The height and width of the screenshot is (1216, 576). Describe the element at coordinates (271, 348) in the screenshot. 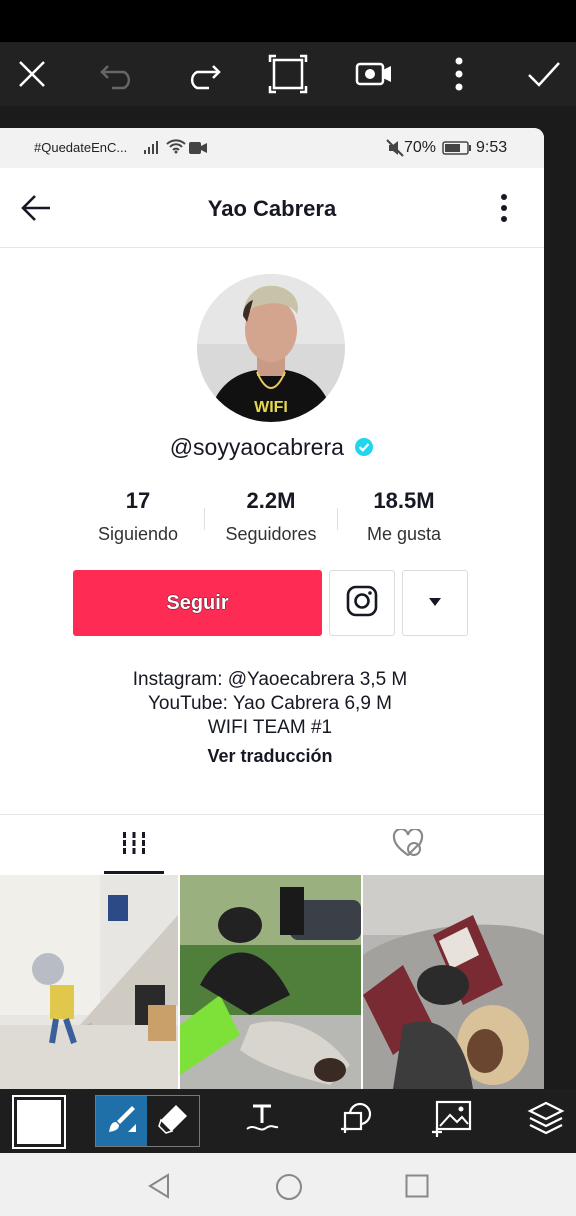

I see `avatar: WIFI` at that location.